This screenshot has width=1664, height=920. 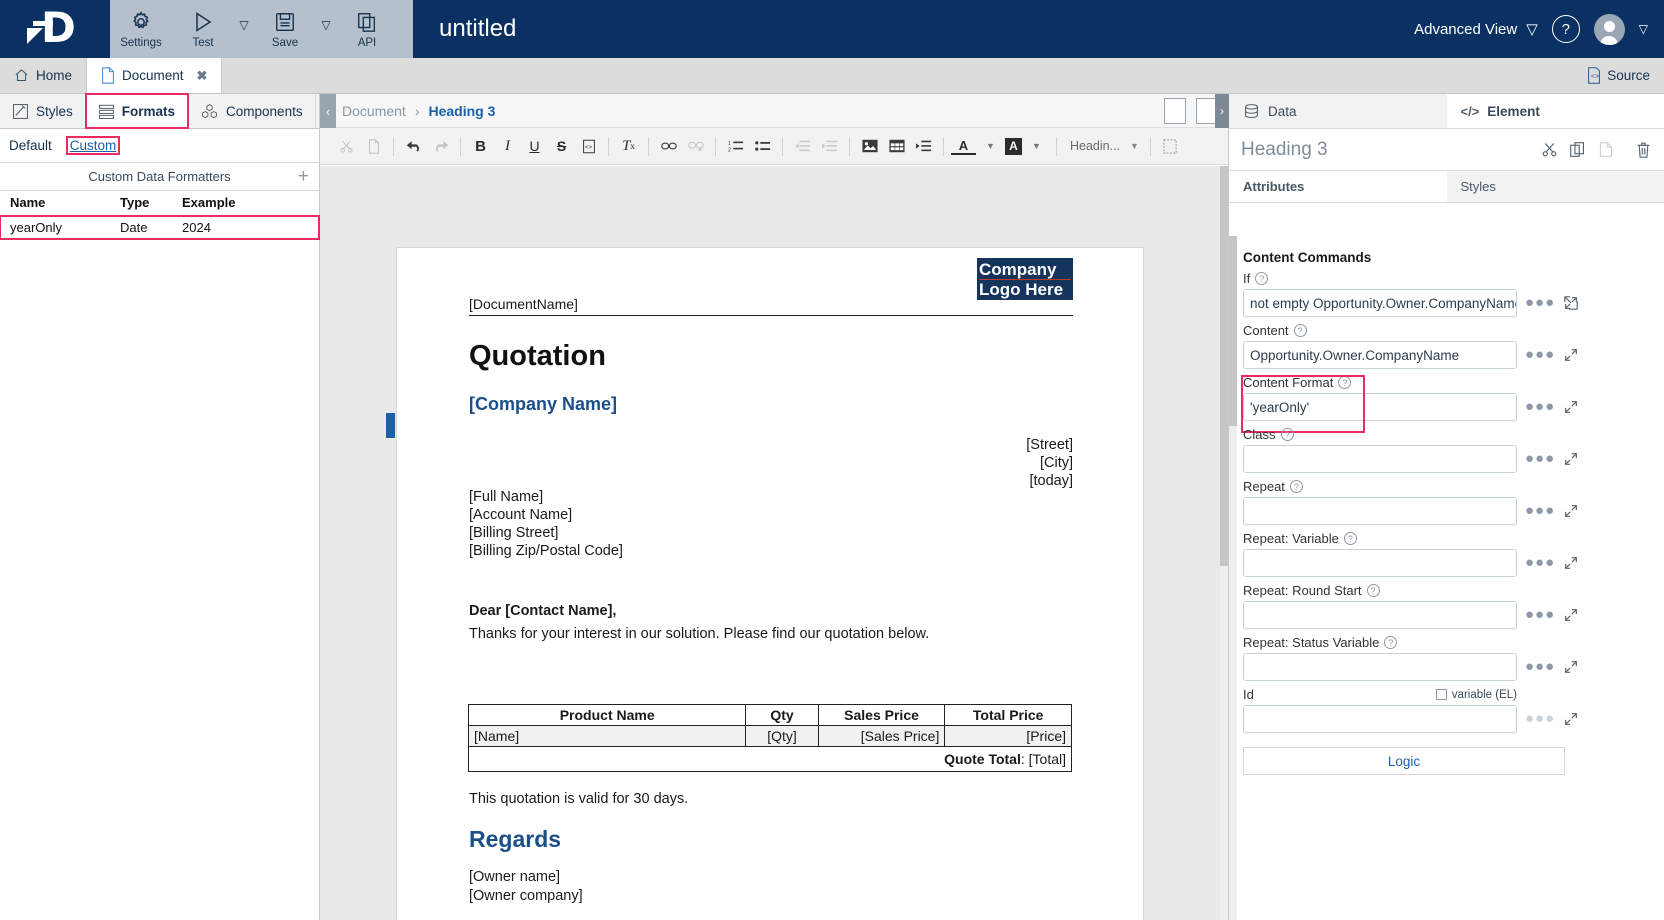 I want to click on blank-page-icon, so click(x=1175, y=110).